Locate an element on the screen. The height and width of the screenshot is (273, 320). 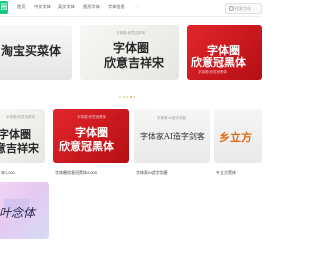
card-title: 字体圈欣意冠黑体4.009 is located at coordinates (76, 173).